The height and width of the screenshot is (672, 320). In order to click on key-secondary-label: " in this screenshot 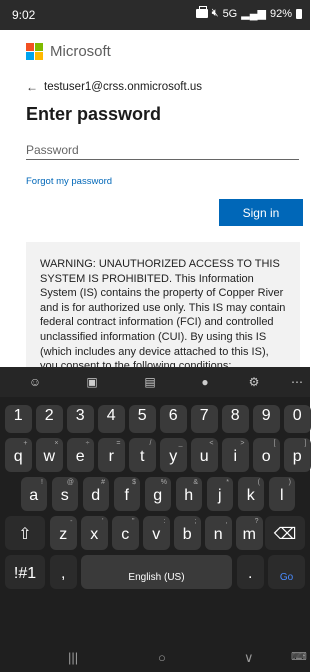, I will do `click(133, 521)`.